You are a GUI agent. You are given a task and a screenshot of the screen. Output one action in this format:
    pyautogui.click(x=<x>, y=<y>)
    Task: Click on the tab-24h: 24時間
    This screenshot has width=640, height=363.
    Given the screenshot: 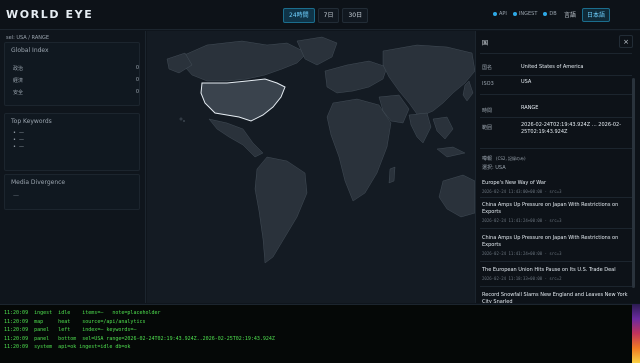 What is the action you would take?
    pyautogui.click(x=299, y=15)
    